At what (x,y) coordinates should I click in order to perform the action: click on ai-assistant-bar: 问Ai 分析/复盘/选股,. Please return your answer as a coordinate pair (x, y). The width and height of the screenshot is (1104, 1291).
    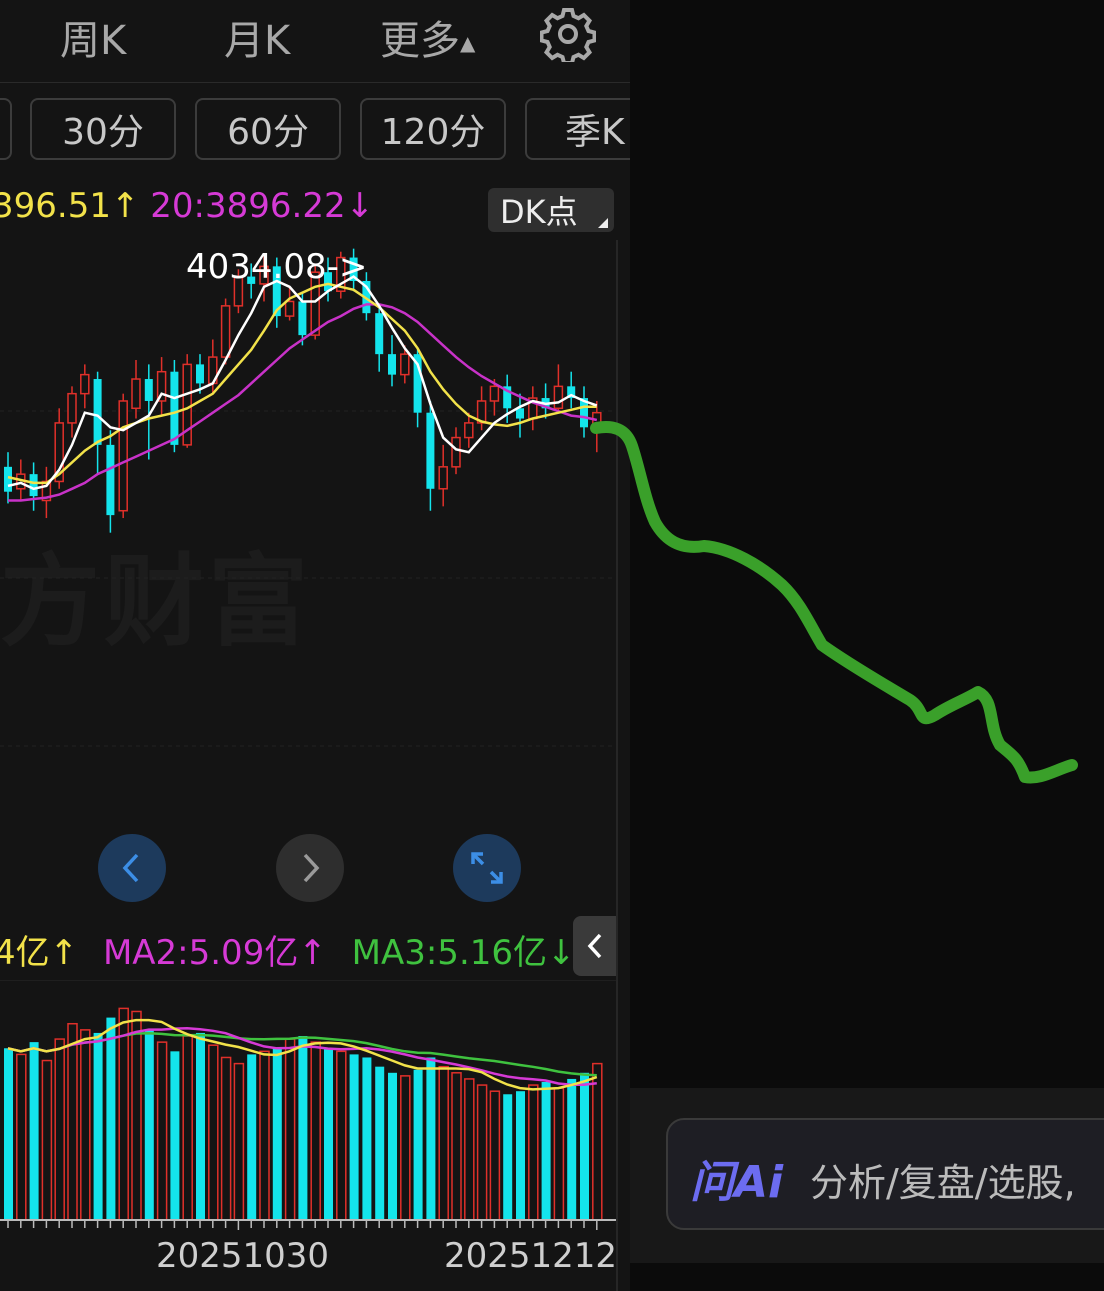
    Looking at the image, I should click on (867, 1175).